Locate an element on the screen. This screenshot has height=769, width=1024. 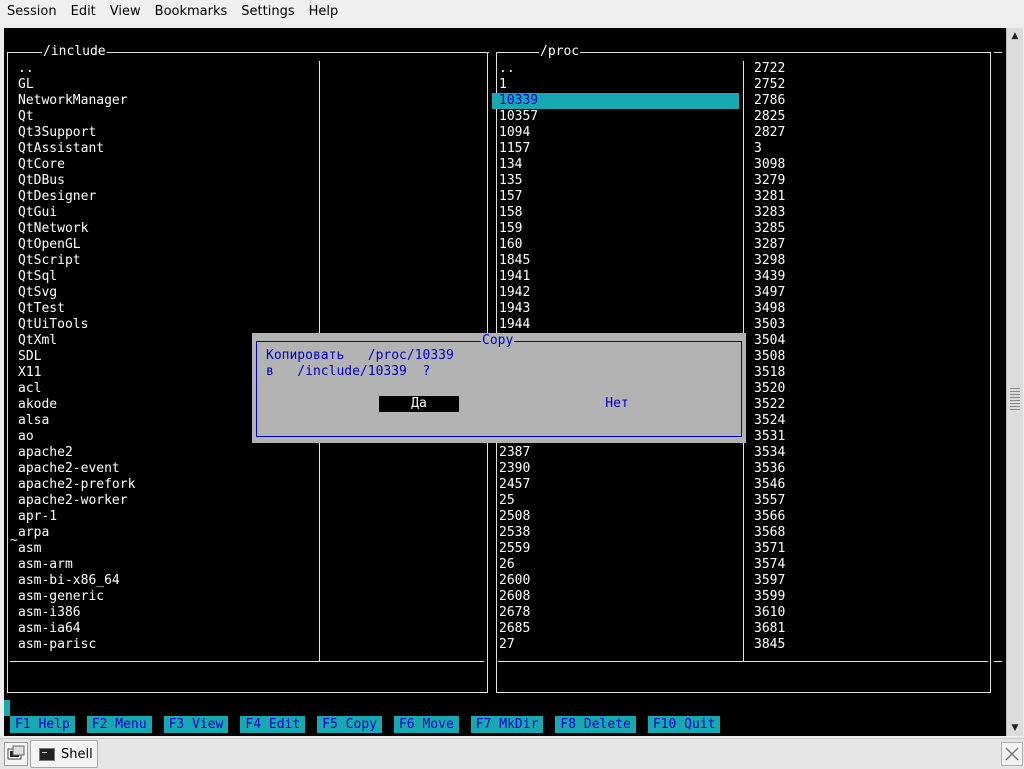
right-file-row: 3557 is located at coordinates (869, 501).